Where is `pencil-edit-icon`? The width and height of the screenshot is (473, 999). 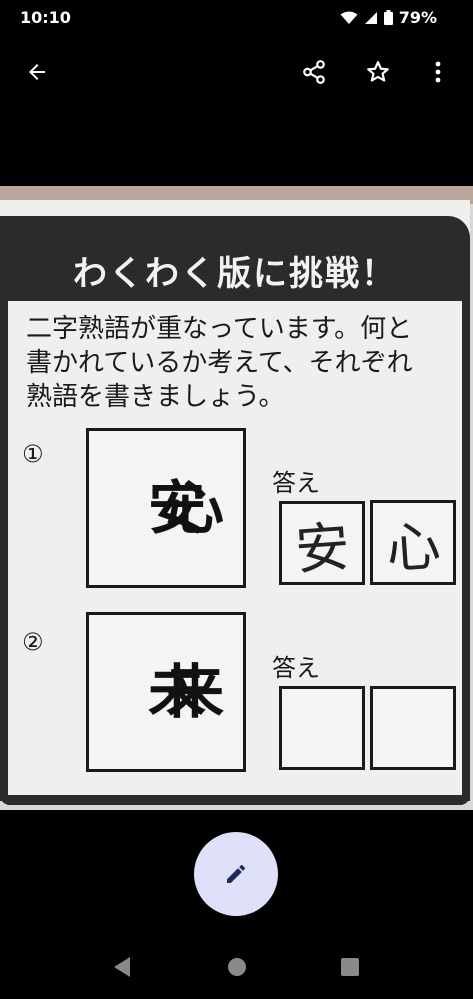
pencil-edit-icon is located at coordinates (236, 874).